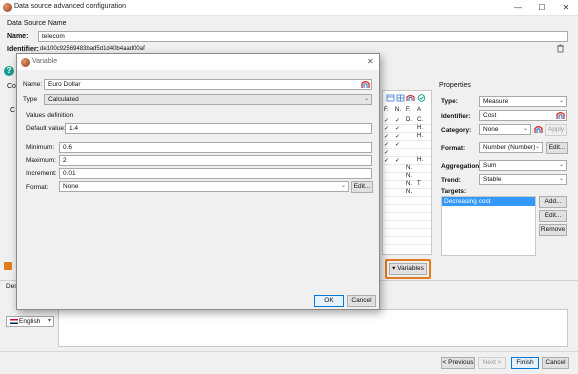 The width and height of the screenshot is (578, 374). Describe the element at coordinates (454, 191) in the screenshot. I see `targets-label: Targets:` at that location.